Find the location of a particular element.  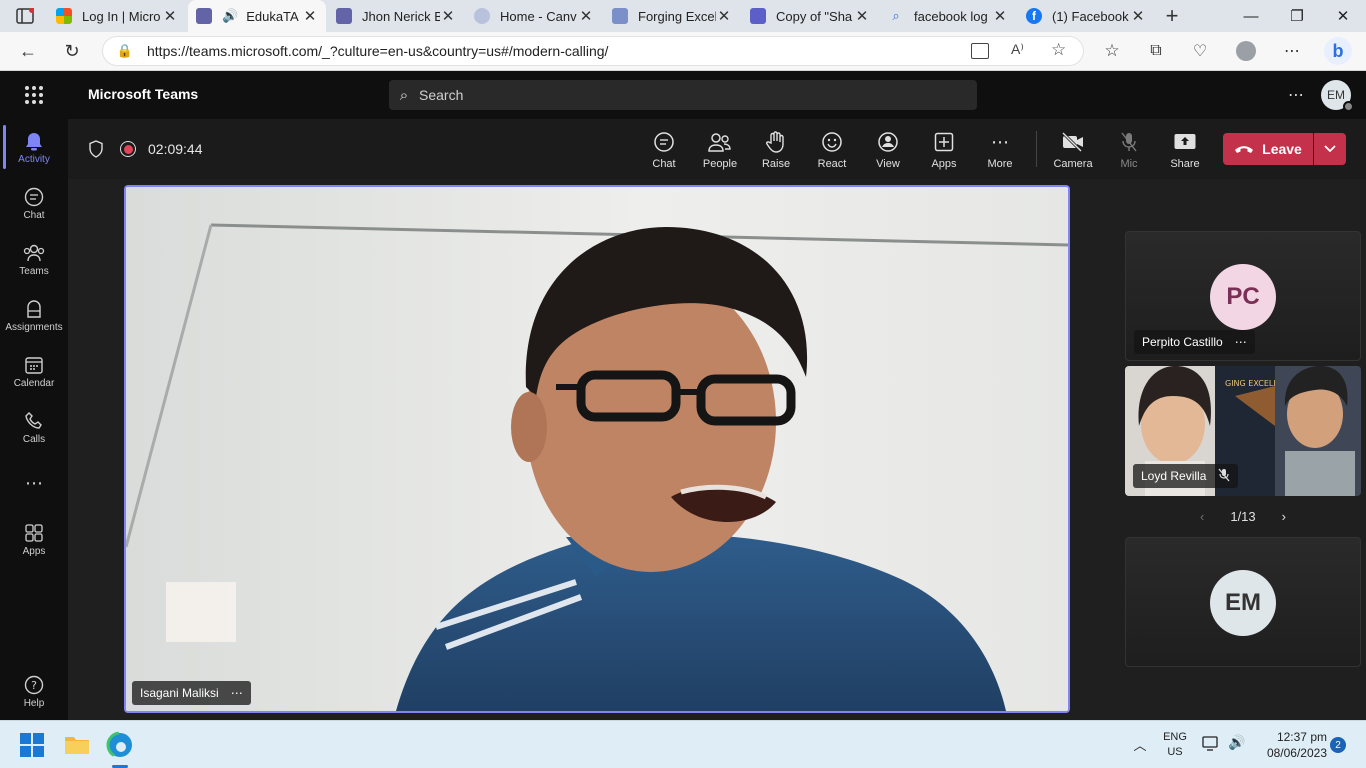

volume-icon: 🔊 is located at coordinates (1238, 743).